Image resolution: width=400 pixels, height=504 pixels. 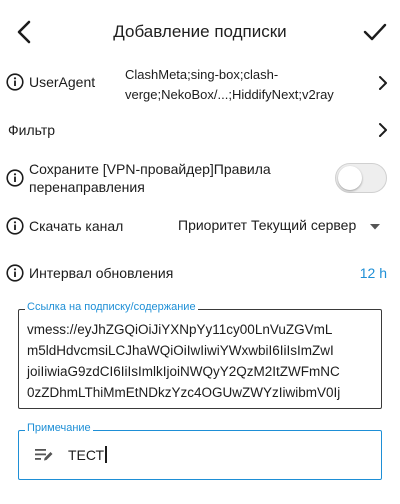 What do you see at coordinates (375, 32) in the screenshot?
I see `check-icon` at bounding box center [375, 32].